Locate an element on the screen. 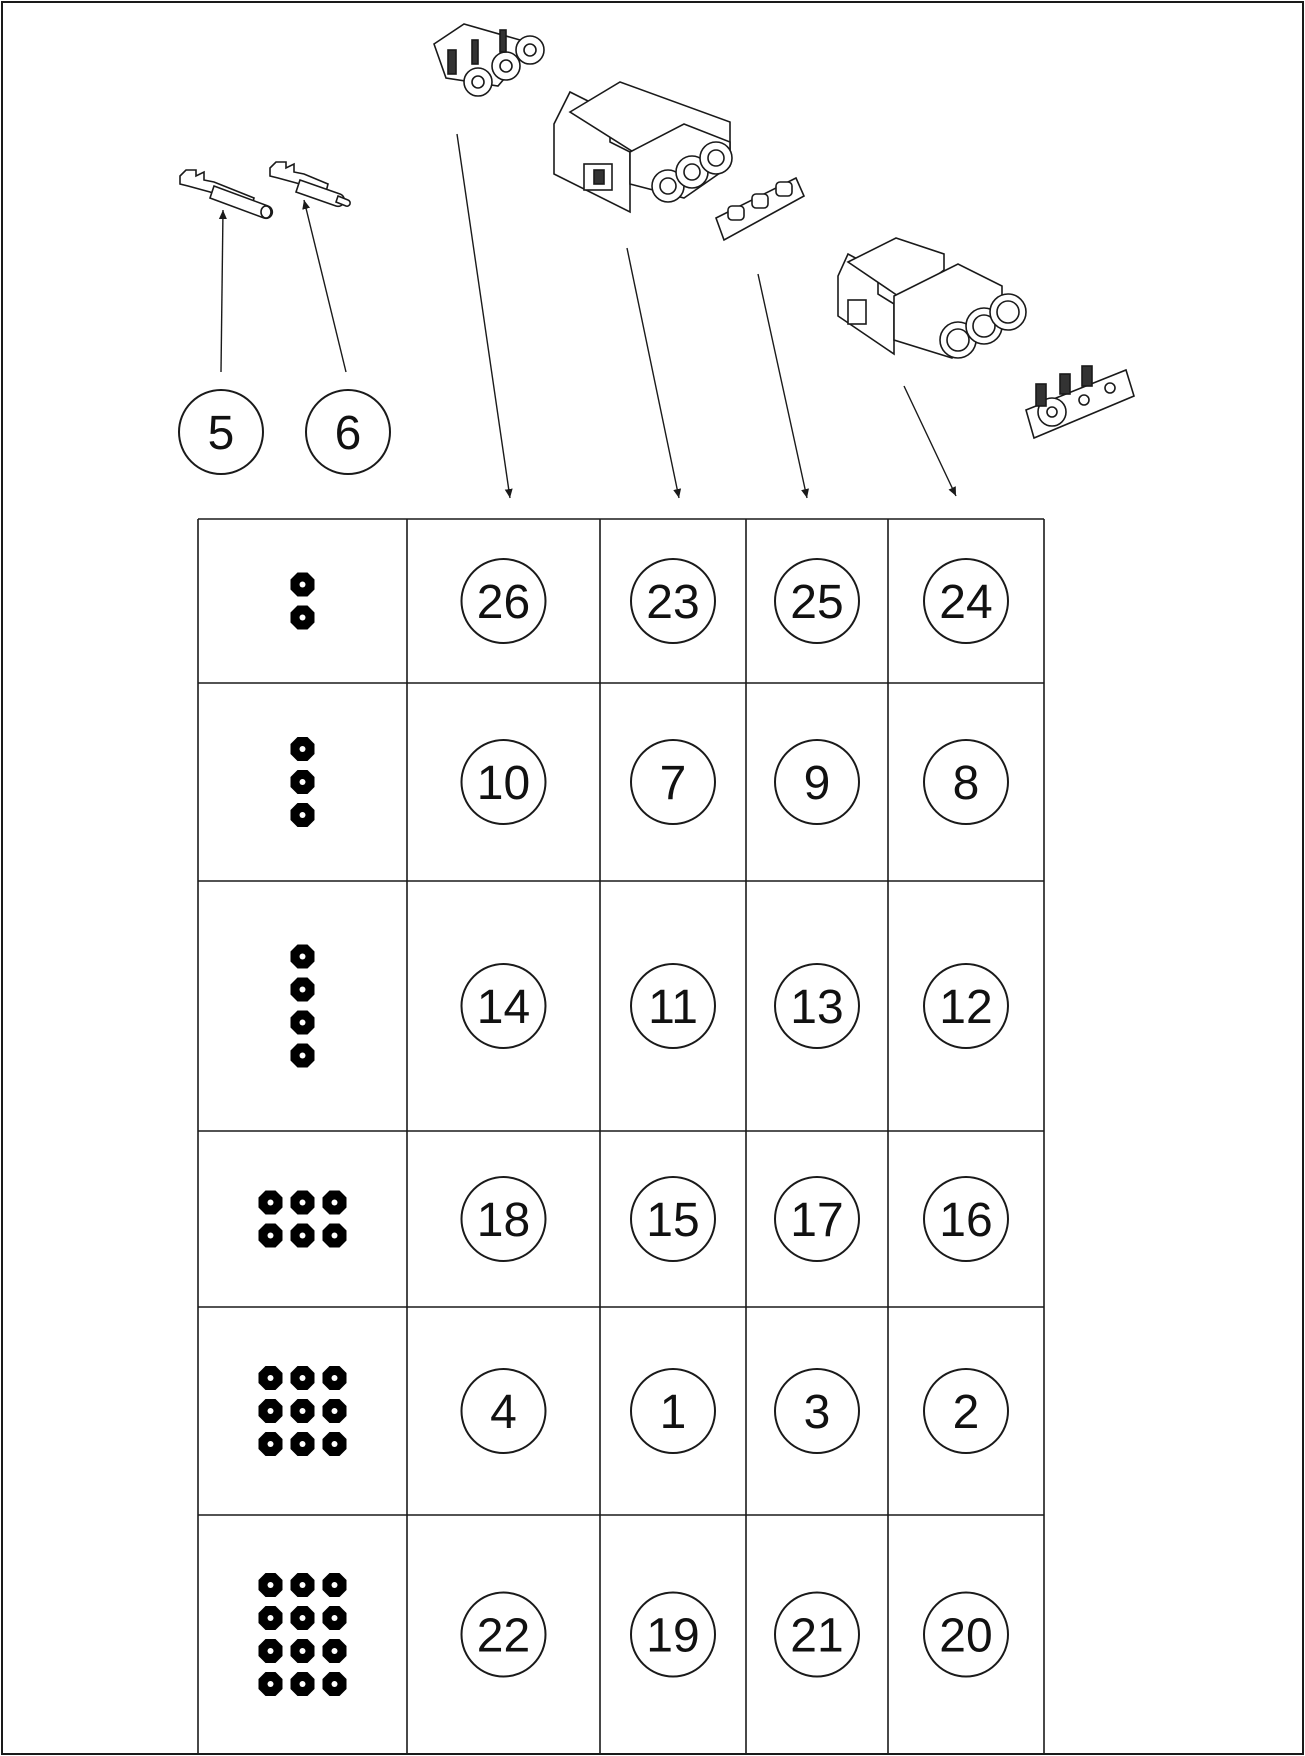 The height and width of the screenshot is (1756, 1305). table-row: 26 23 25 24 is located at coordinates (649, 601).